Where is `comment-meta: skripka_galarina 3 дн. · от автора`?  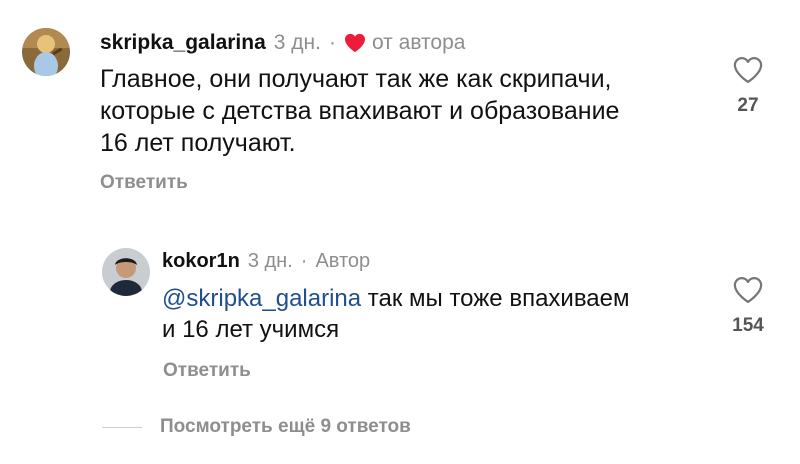 comment-meta: skripka_galarina 3 дн. · от автора is located at coordinates (282, 43).